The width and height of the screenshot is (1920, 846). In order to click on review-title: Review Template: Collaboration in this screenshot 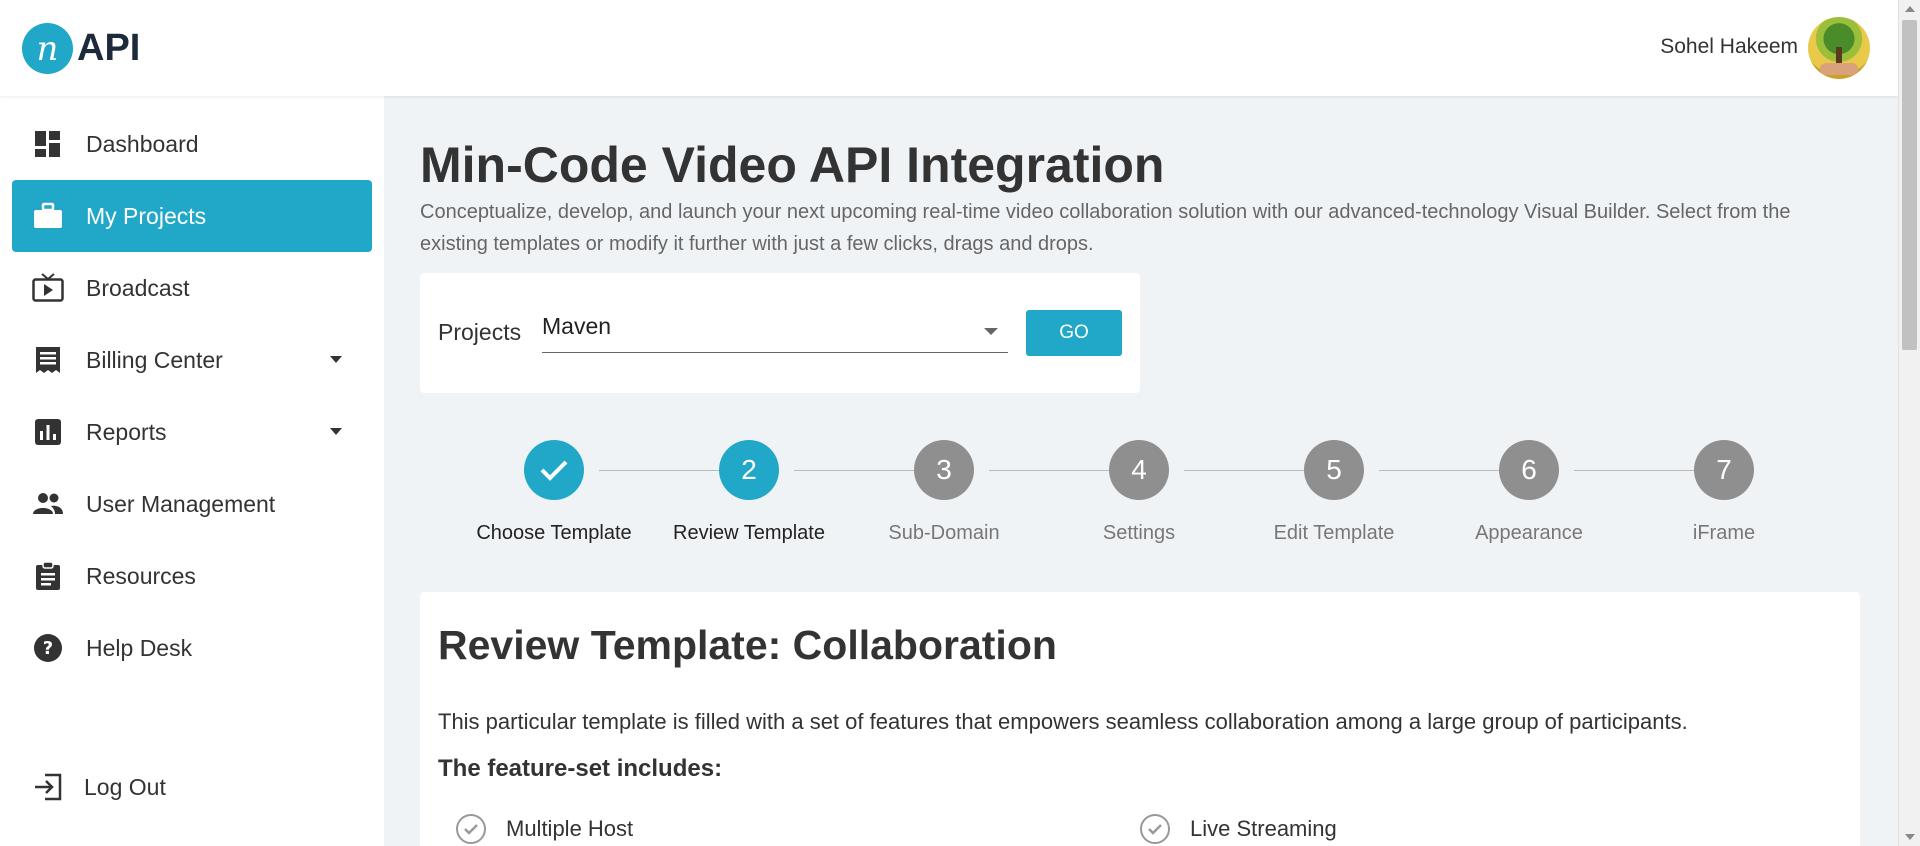, I will do `click(747, 645)`.